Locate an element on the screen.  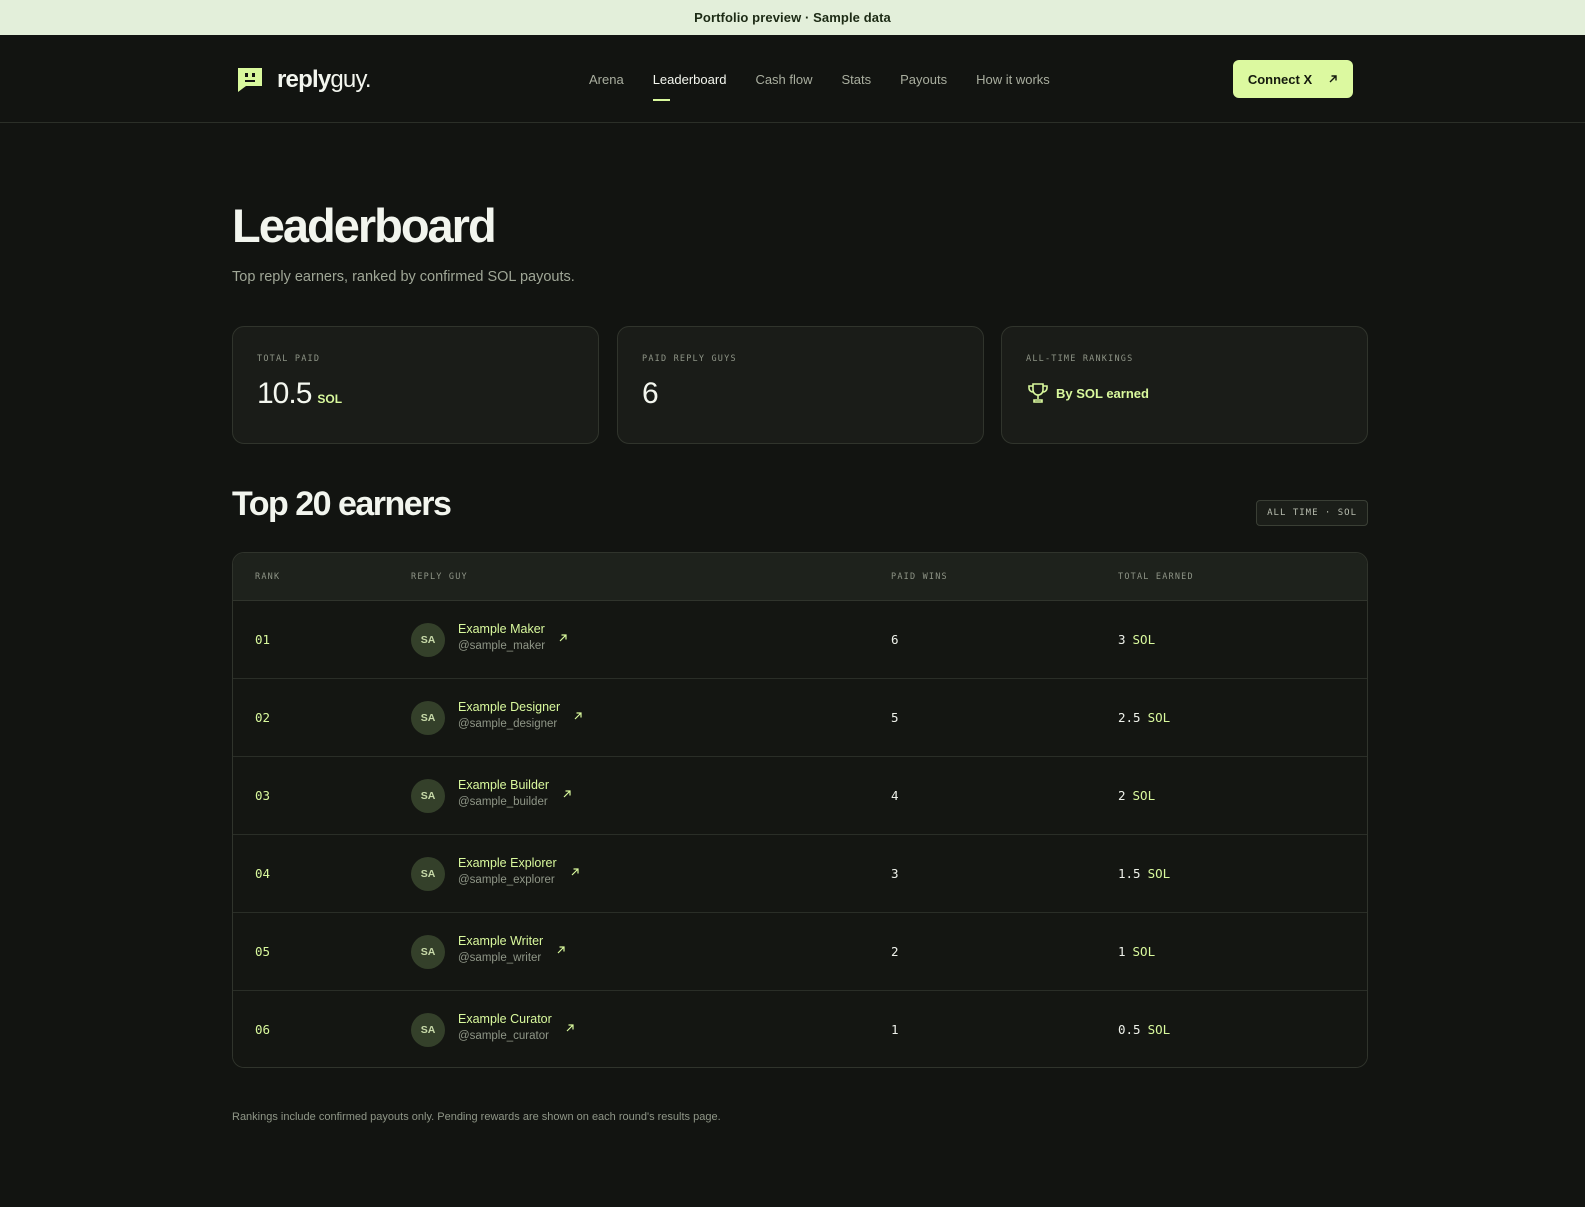
nav-item-leaderboard: Leaderboard is located at coordinates (689, 79).